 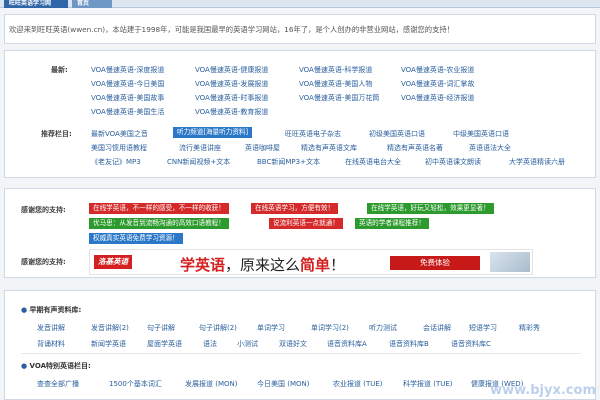 I want to click on divider, so click(x=301, y=353).